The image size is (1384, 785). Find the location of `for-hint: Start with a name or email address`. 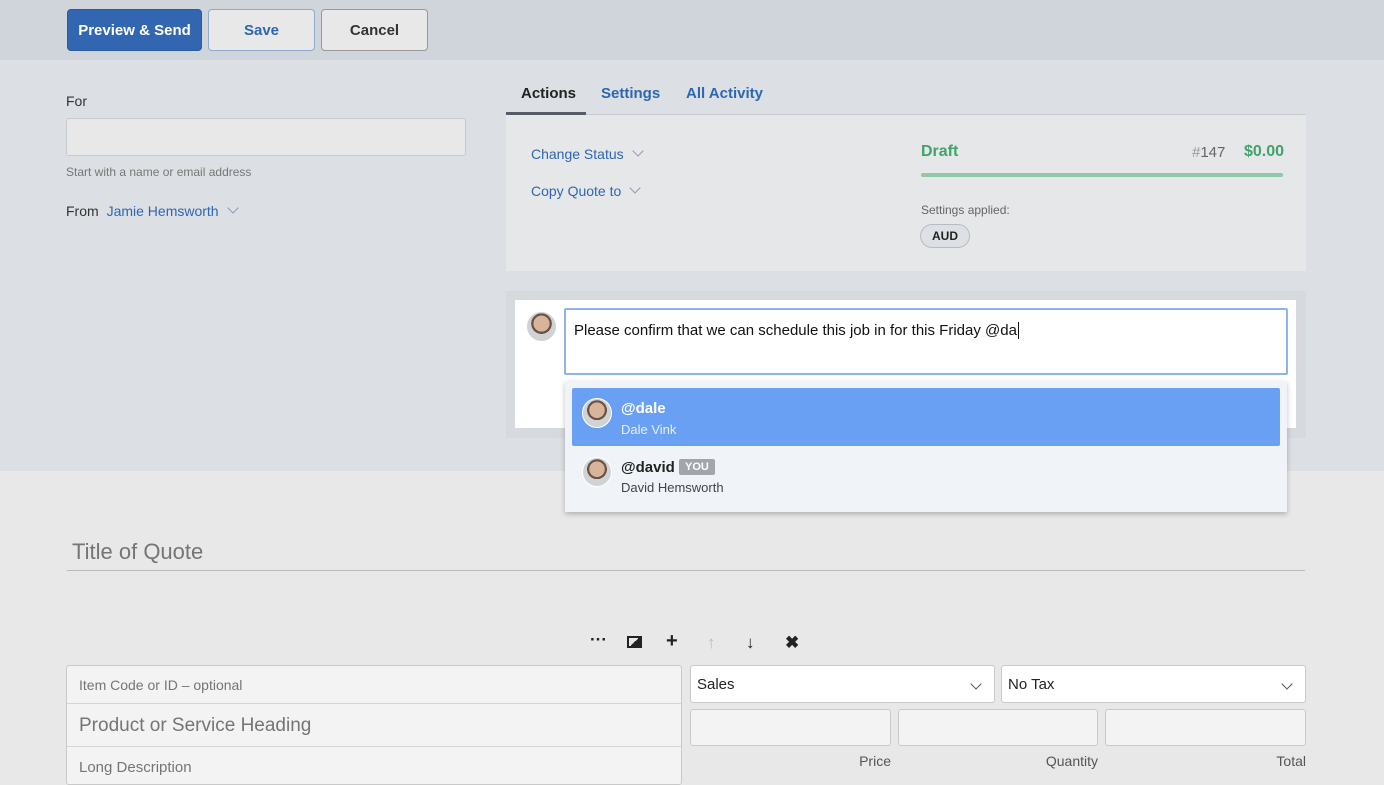

for-hint: Start with a name or email address is located at coordinates (159, 172).